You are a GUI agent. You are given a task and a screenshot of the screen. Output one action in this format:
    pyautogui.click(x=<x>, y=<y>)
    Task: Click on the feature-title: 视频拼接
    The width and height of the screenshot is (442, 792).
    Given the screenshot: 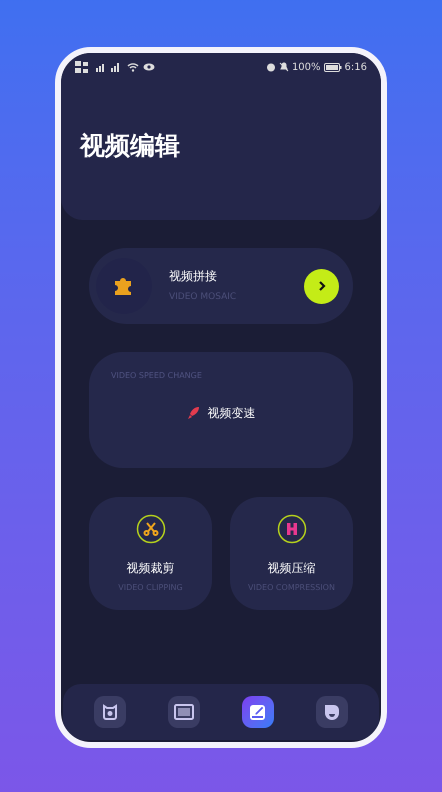 What is the action you would take?
    pyautogui.click(x=193, y=277)
    